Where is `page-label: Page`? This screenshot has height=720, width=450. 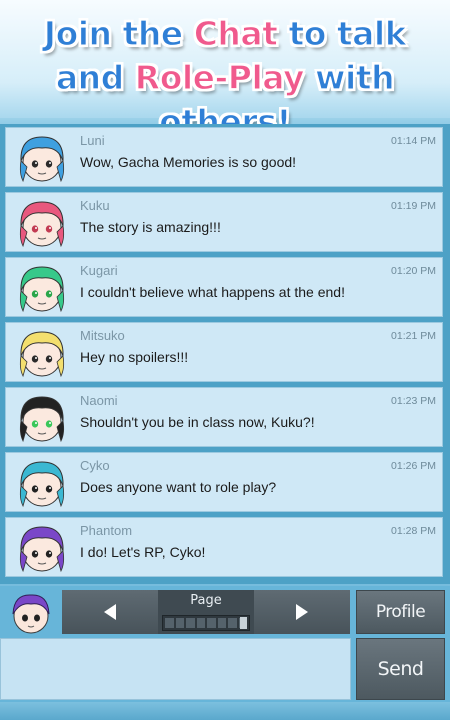
page-label: Page is located at coordinates (206, 600).